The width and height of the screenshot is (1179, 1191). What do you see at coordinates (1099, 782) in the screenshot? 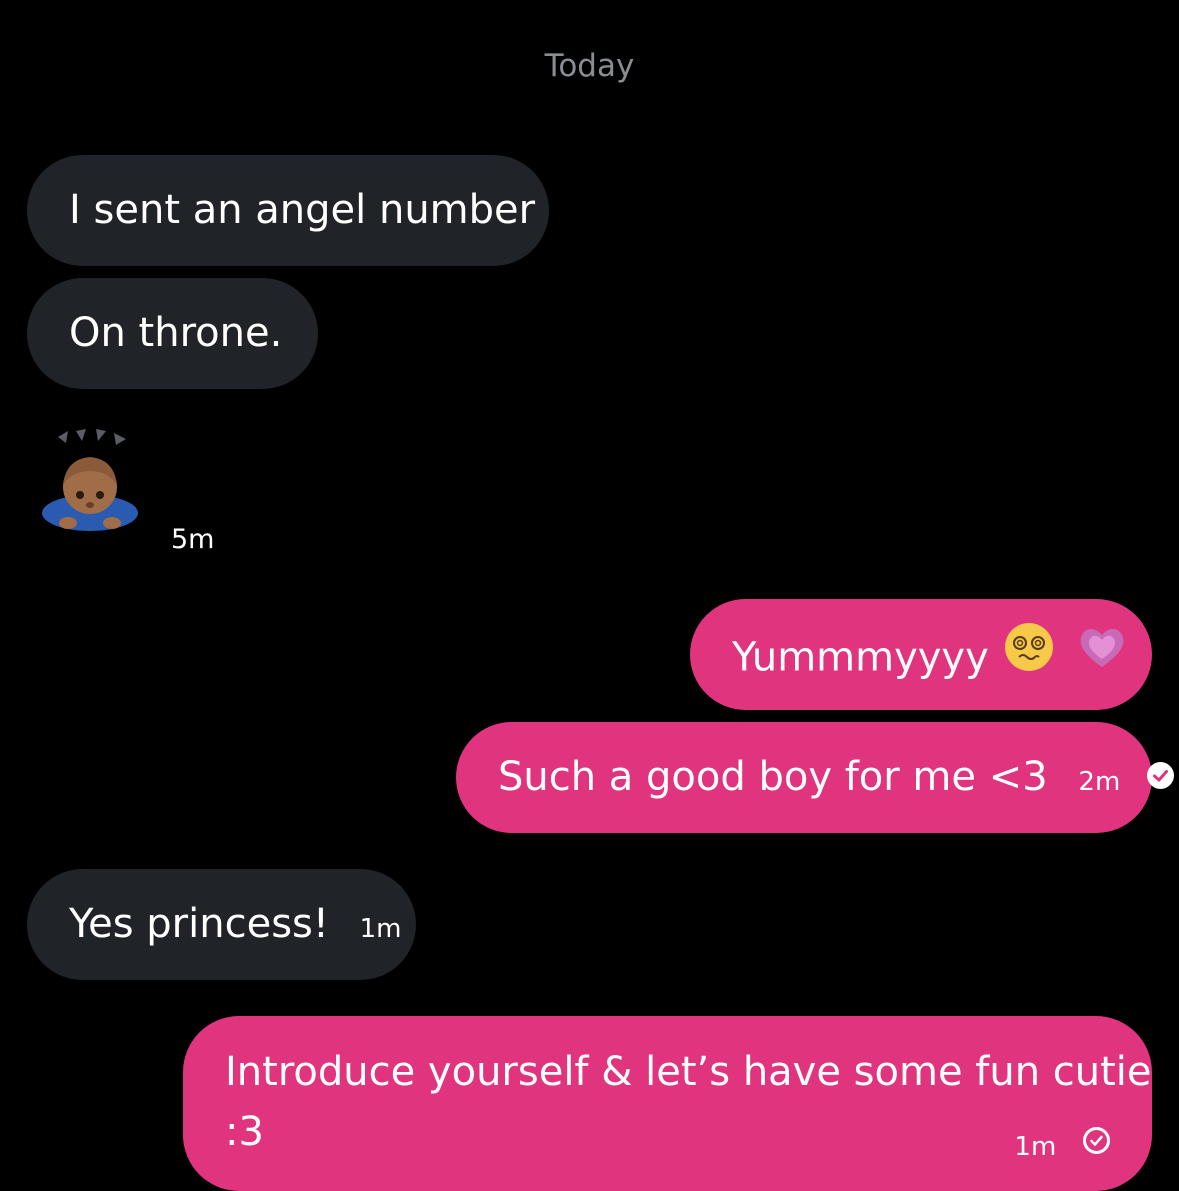
I see `message-timestamp: 2m` at bounding box center [1099, 782].